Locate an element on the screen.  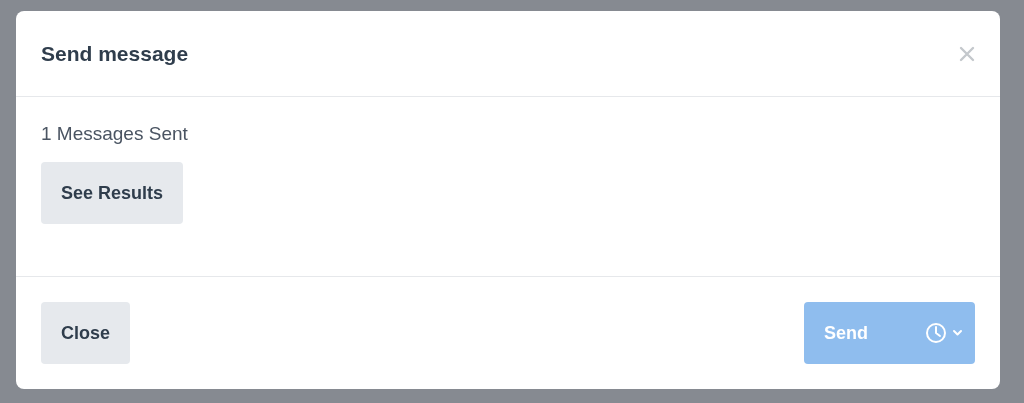
dialog-title: Send message is located at coordinates (115, 53).